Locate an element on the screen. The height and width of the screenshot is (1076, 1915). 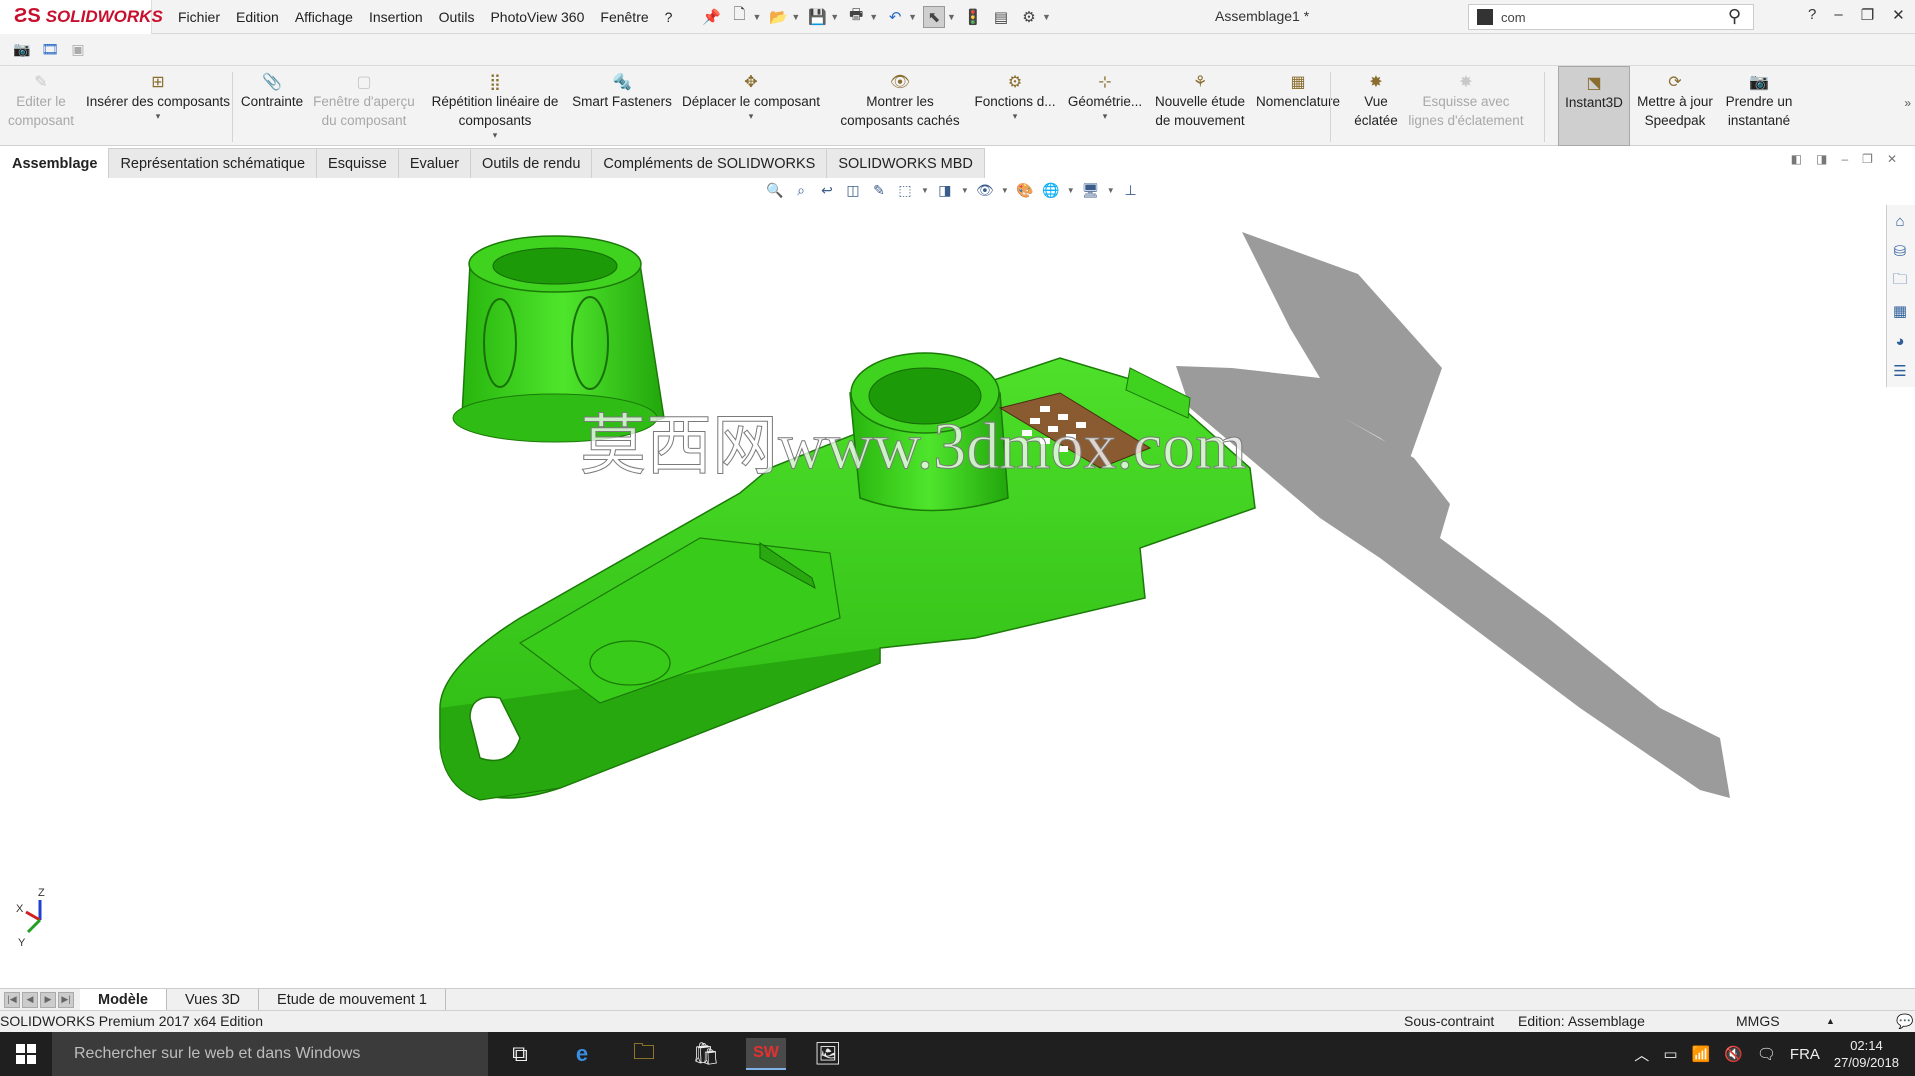
open-folder-icon: 📂 is located at coordinates (778, 17).